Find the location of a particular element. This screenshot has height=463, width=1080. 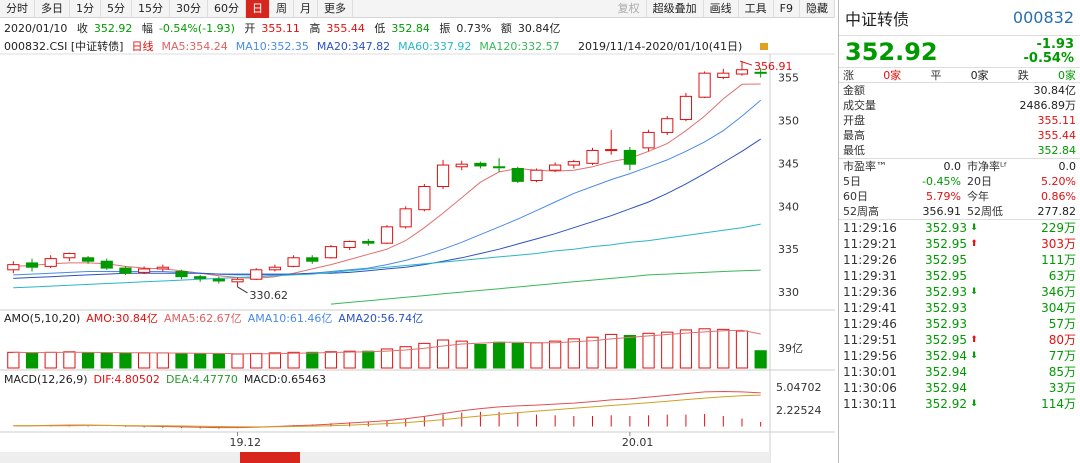

tool-button-5: 隐藏 is located at coordinates (817, 9).